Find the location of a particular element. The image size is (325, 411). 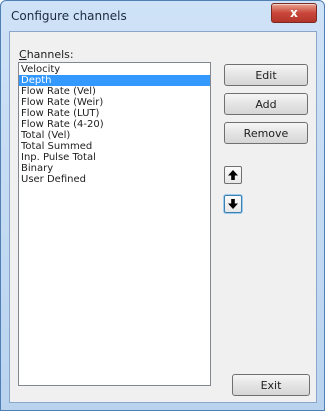

arrow-up-icon is located at coordinates (233, 175).